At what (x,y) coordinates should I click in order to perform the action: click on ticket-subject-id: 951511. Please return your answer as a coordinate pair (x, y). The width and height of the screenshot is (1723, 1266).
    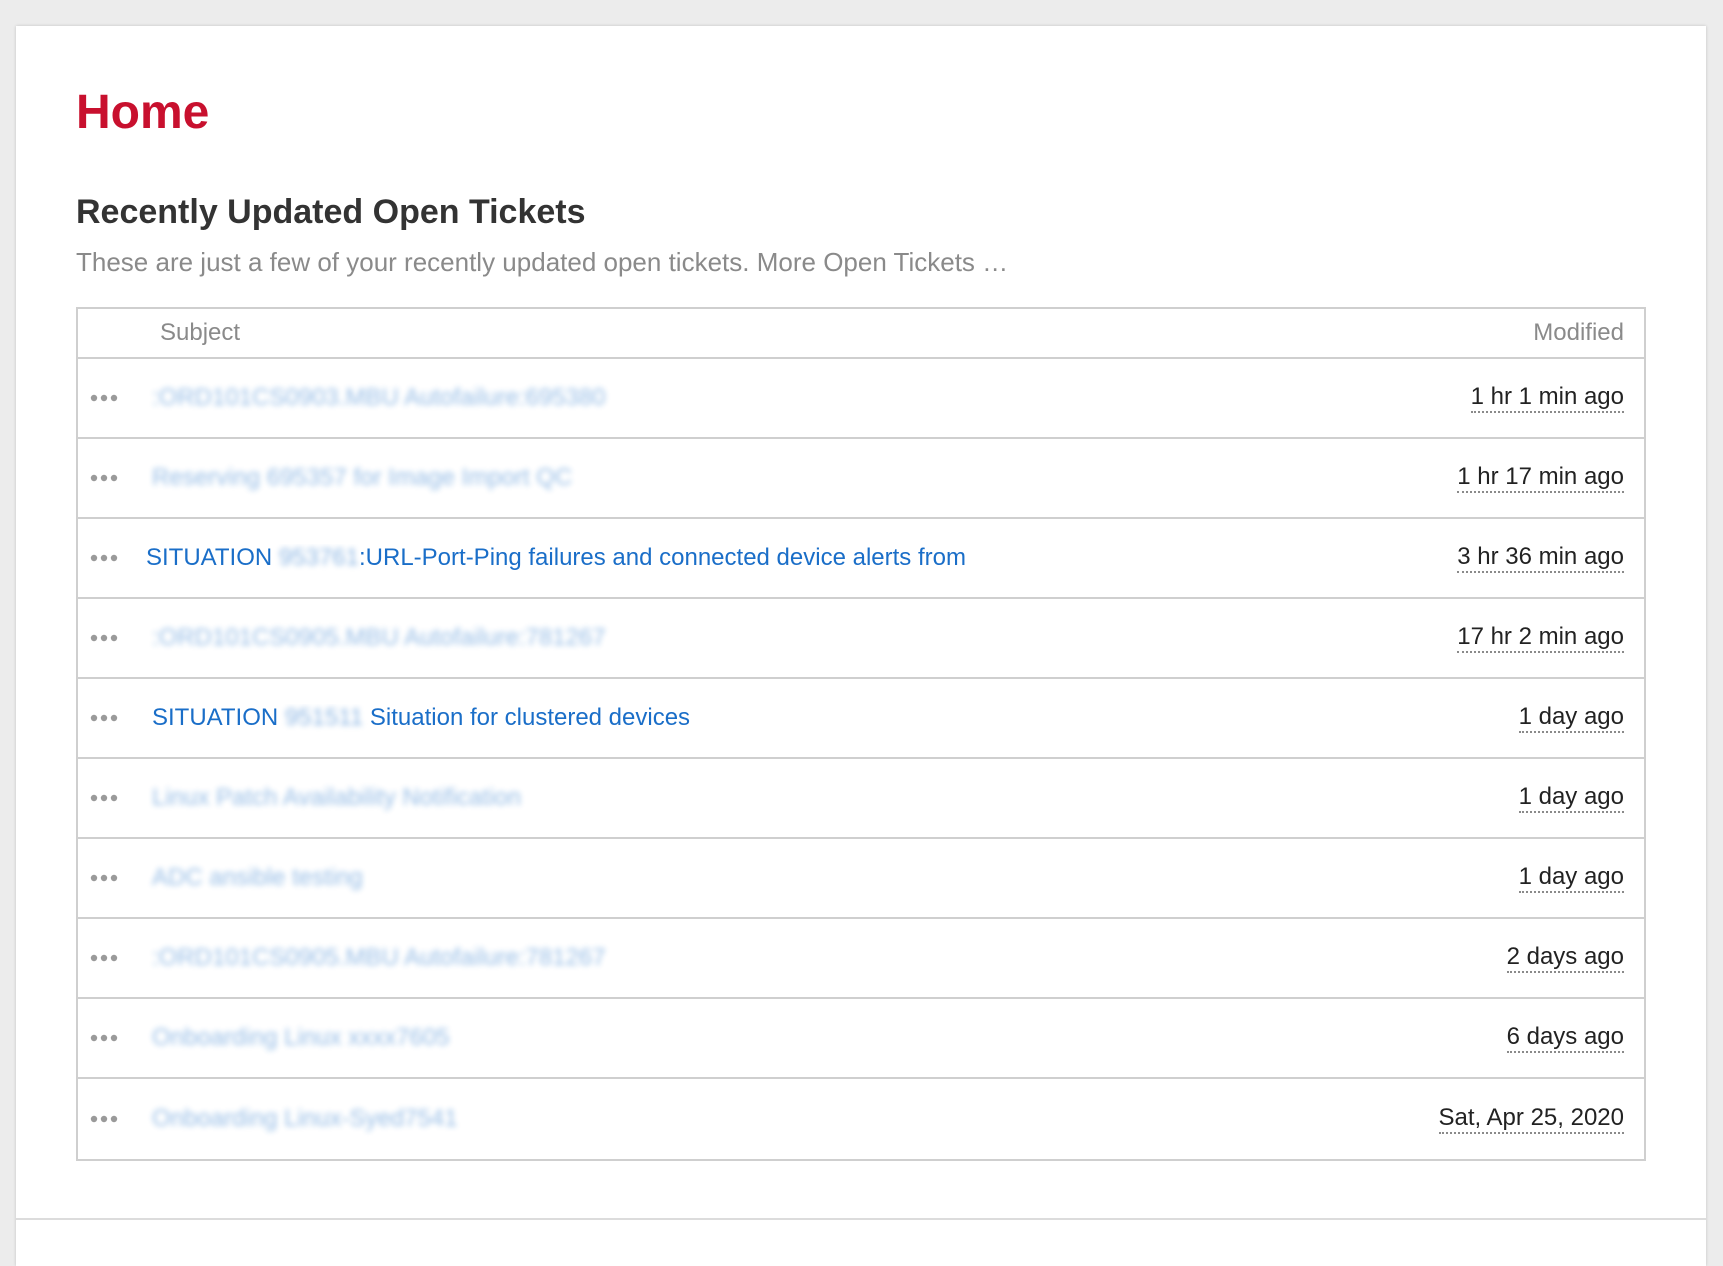
    Looking at the image, I should click on (324, 717).